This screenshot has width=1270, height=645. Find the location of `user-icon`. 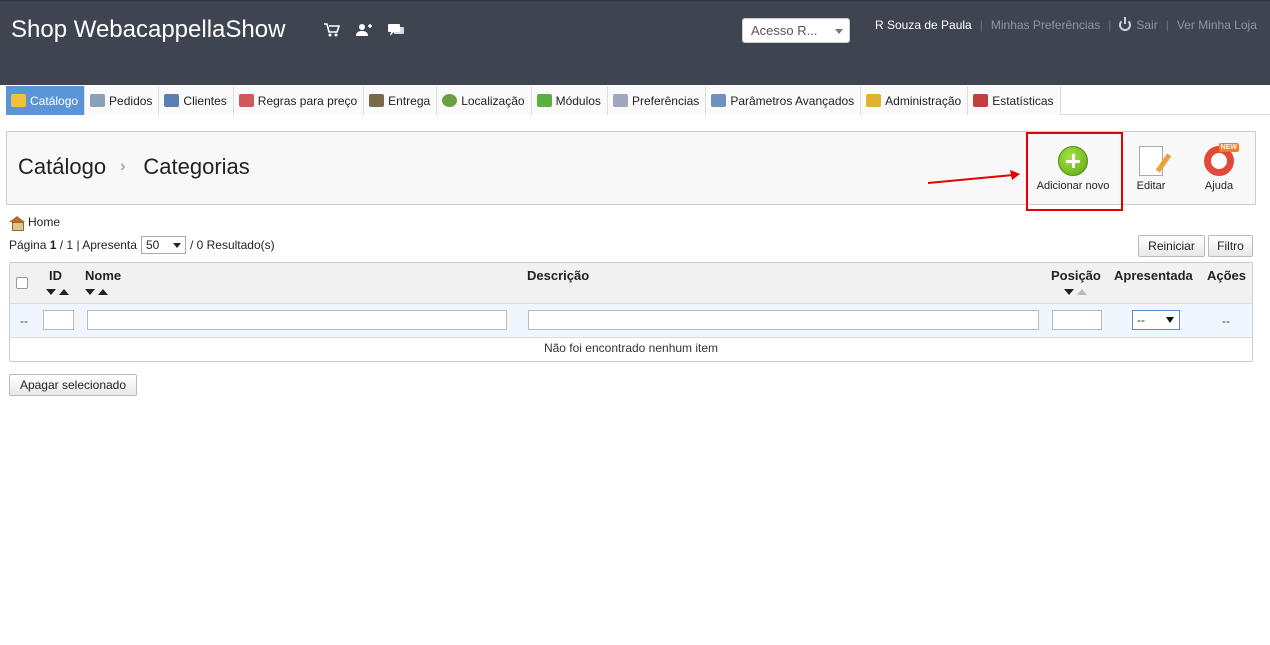

user-icon is located at coordinates (172, 100).